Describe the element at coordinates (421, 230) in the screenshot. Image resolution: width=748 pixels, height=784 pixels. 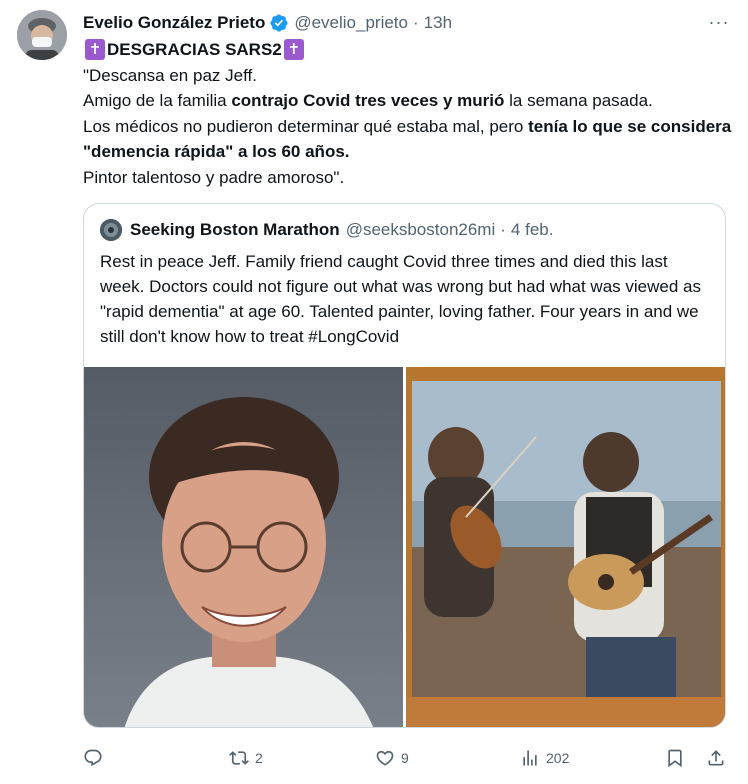
I see `quoted-author-handle: @seeksboston26mi` at that location.